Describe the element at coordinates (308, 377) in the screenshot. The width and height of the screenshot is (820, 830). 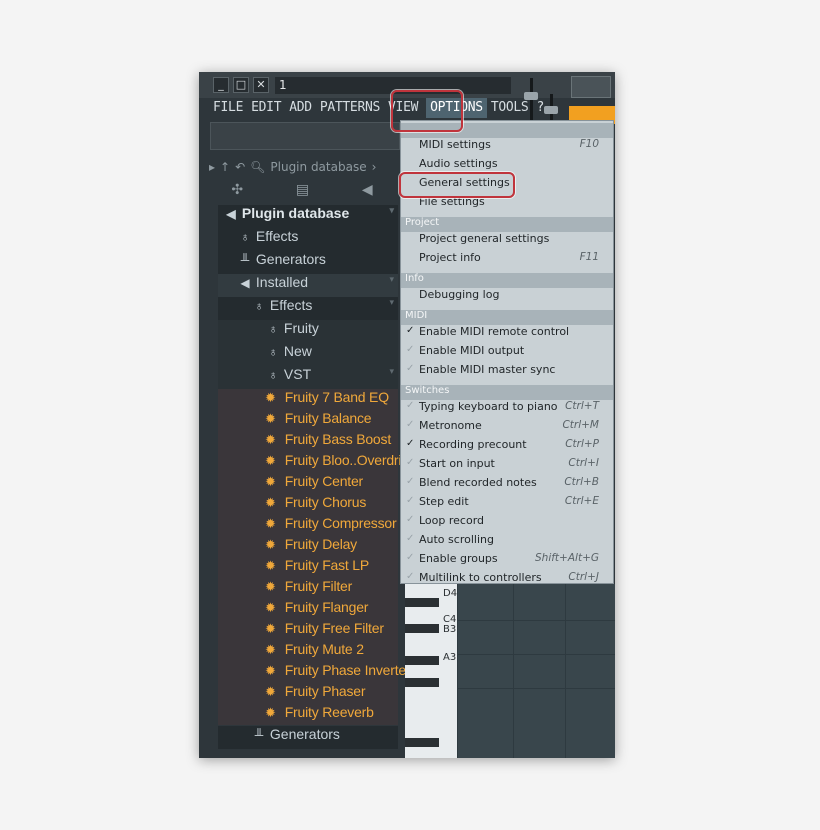
I see `tree-item: ♁ VST ▾` at that location.